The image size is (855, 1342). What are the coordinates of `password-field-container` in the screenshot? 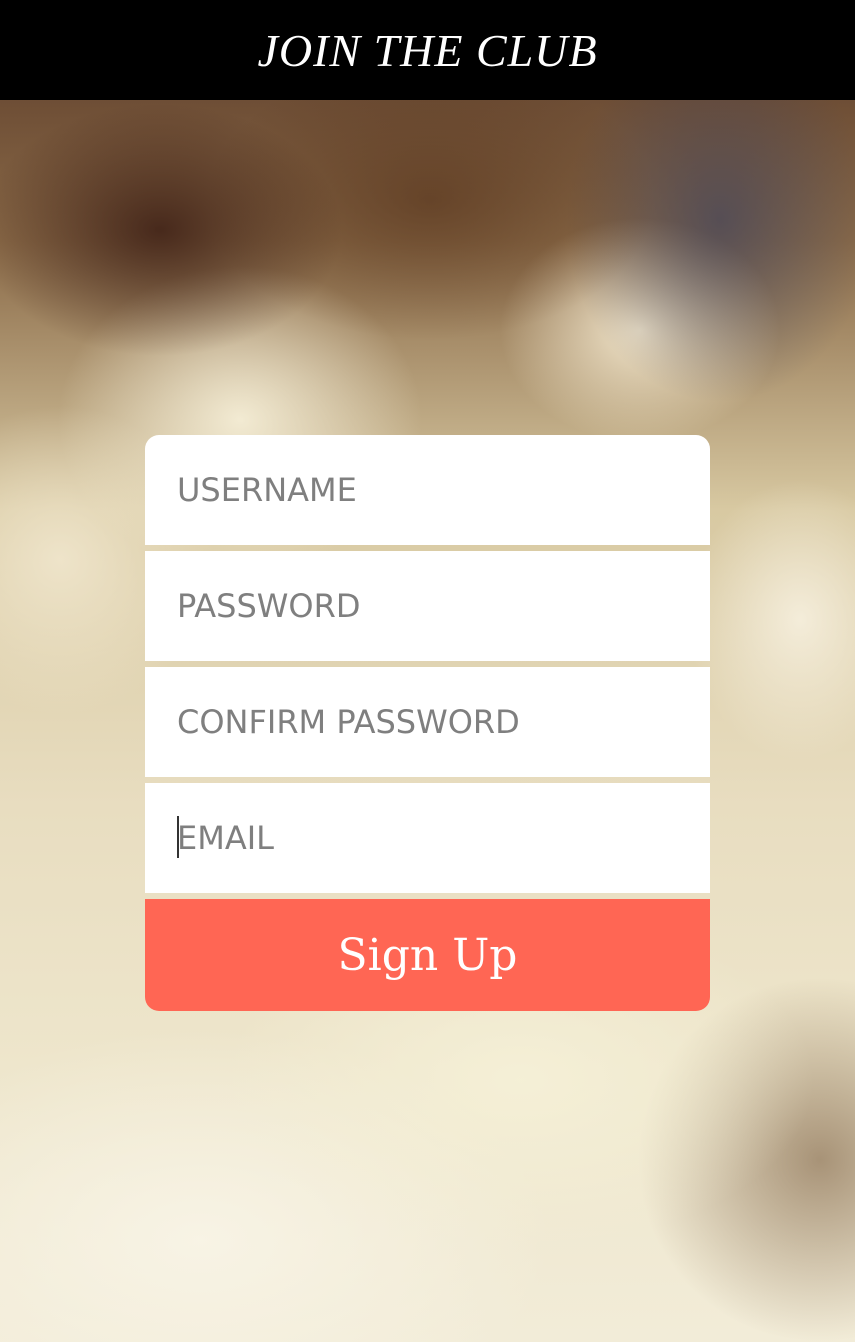 It's located at (427, 606).